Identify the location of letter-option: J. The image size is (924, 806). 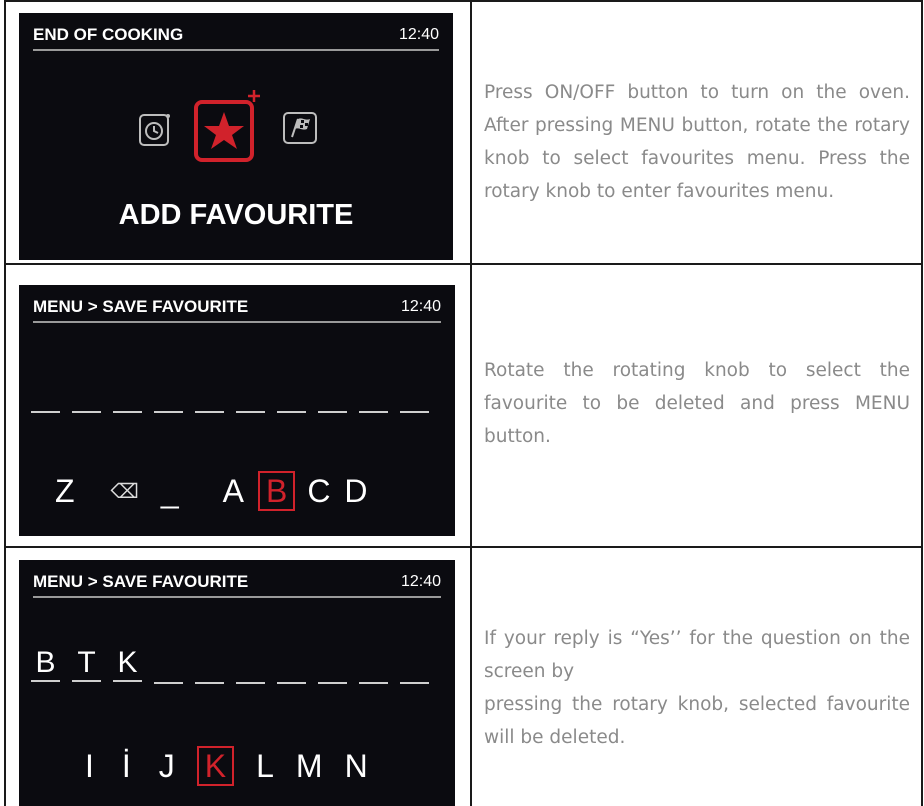
(166, 765).